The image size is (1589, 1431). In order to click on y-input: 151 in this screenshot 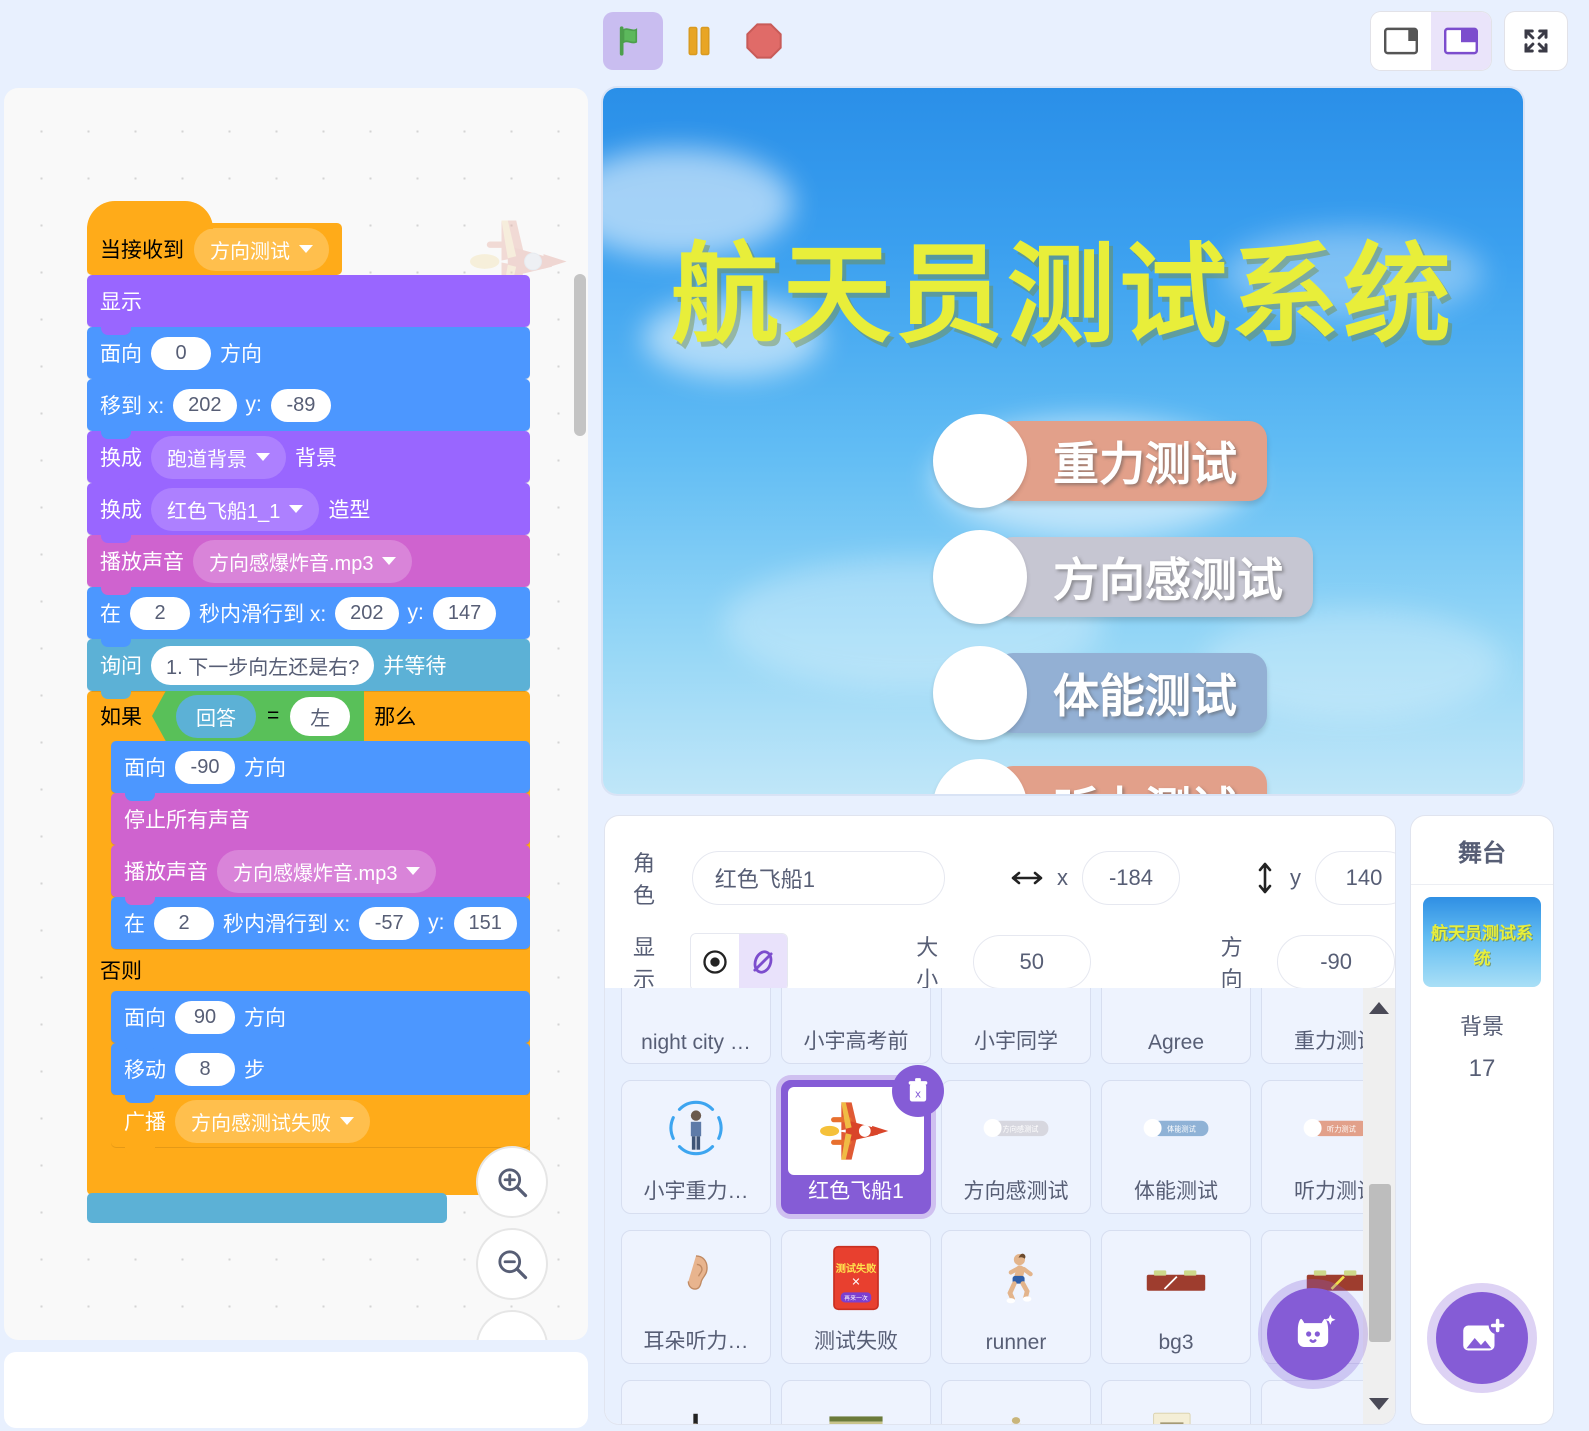, I will do `click(485, 923)`.